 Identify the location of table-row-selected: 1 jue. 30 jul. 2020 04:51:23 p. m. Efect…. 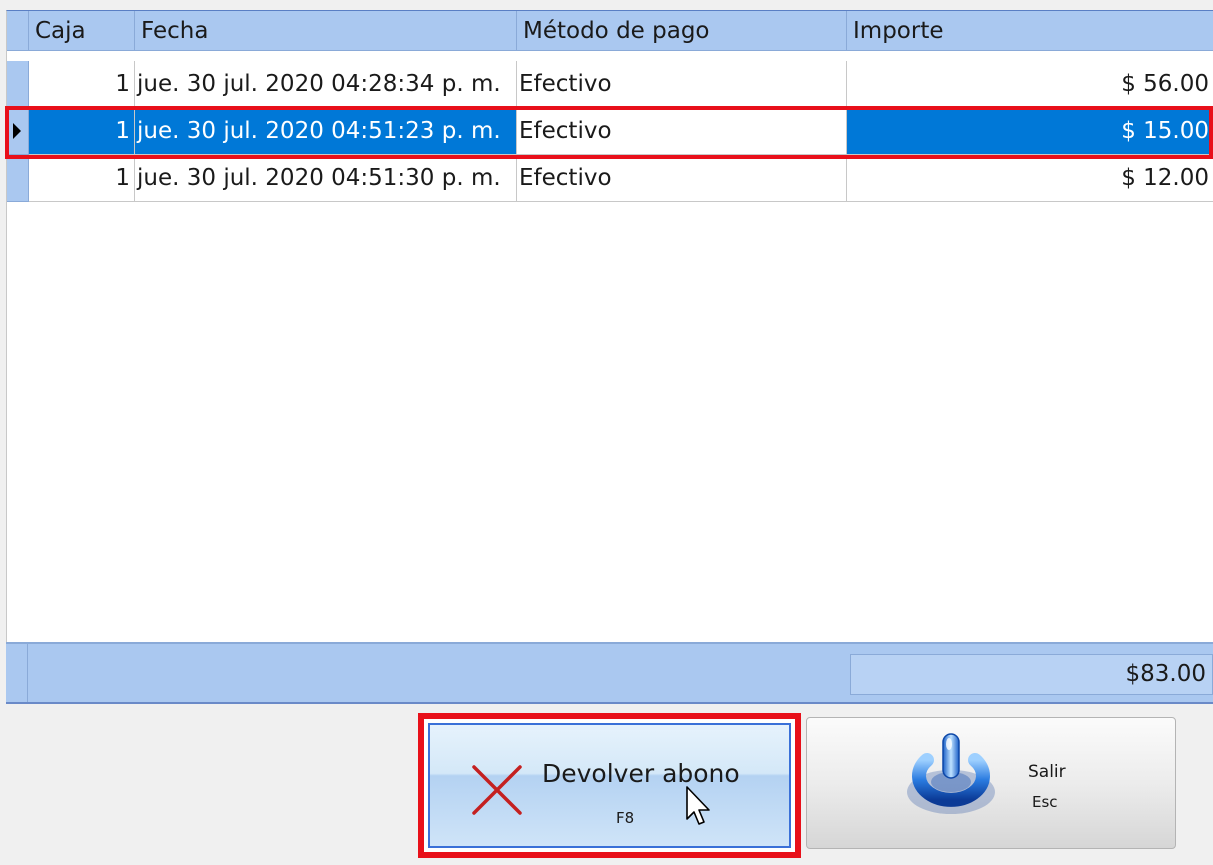
(610, 131).